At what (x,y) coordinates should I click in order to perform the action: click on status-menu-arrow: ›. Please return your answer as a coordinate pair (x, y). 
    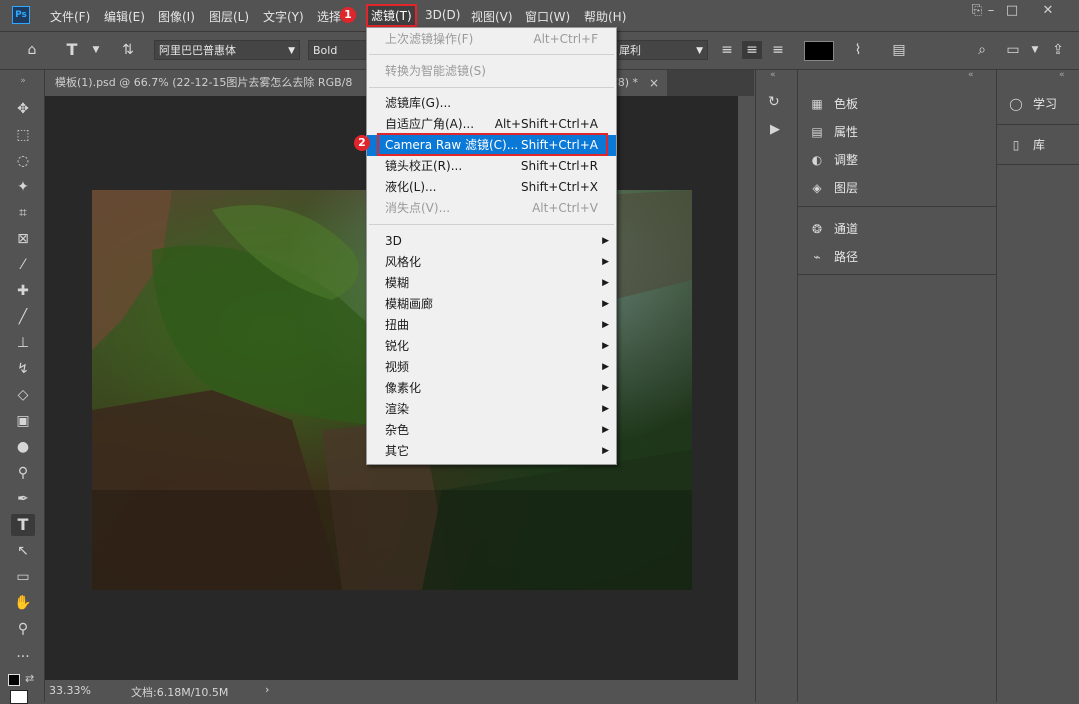
    Looking at the image, I should click on (267, 689).